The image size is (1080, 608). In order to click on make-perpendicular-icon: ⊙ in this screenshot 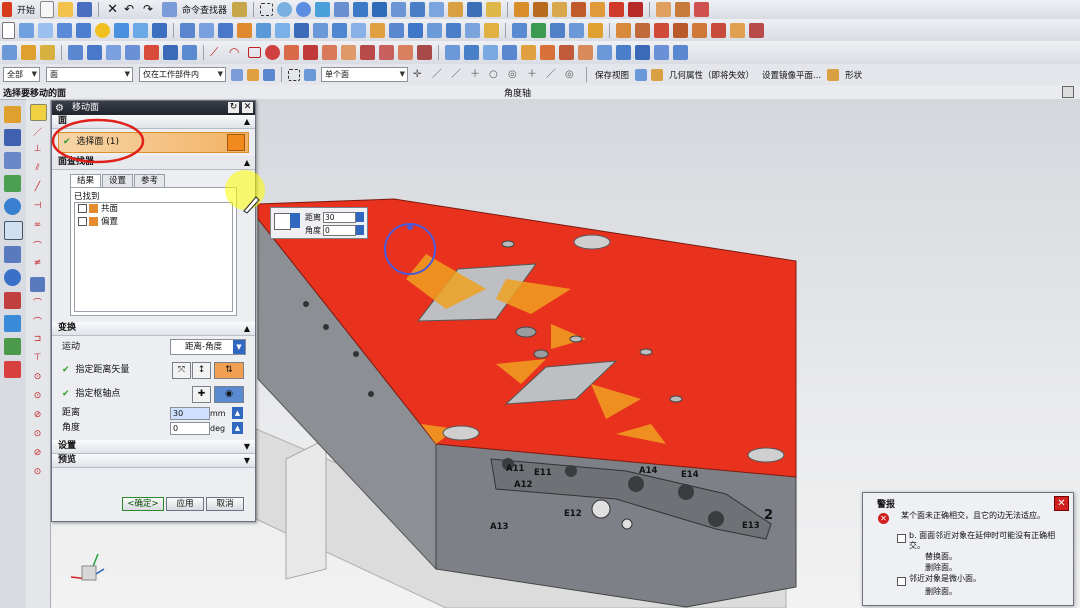, I will do `click(37, 436)`.